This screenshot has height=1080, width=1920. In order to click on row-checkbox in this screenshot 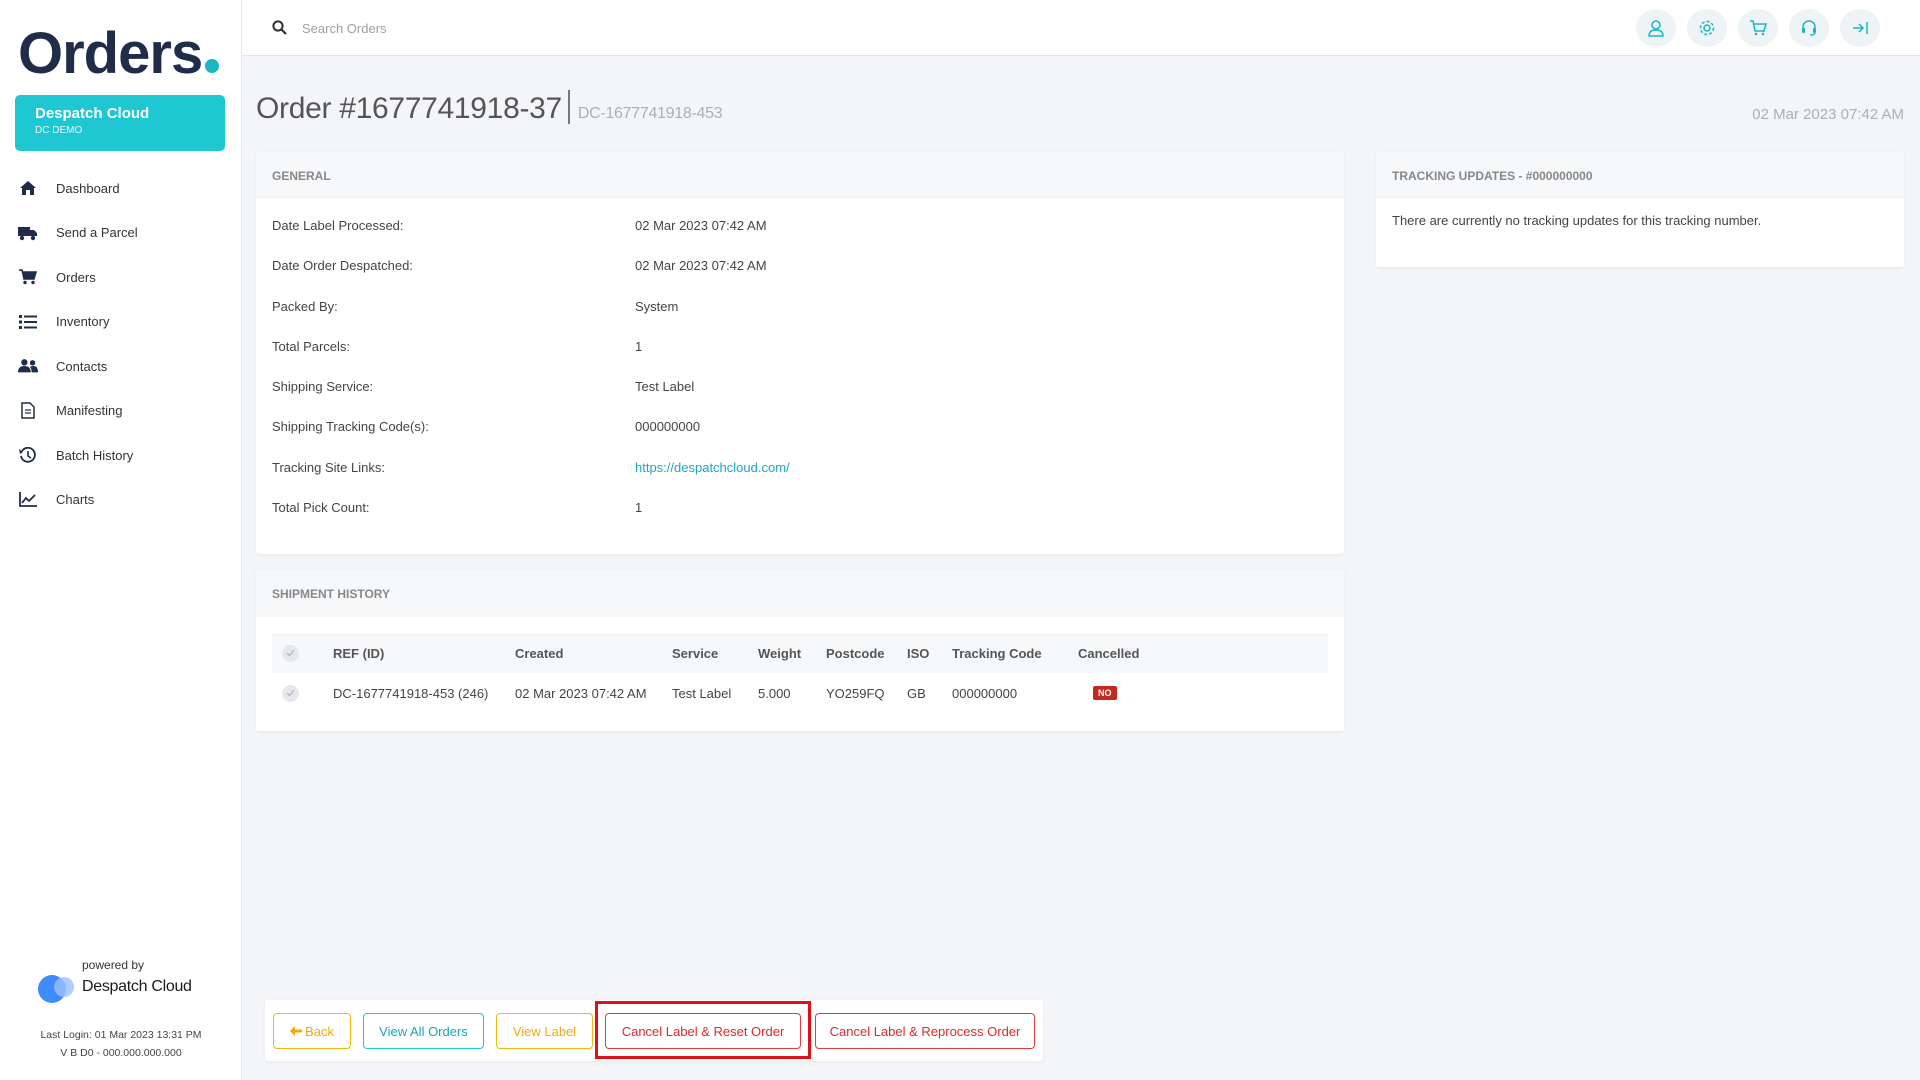, I will do `click(290, 693)`.